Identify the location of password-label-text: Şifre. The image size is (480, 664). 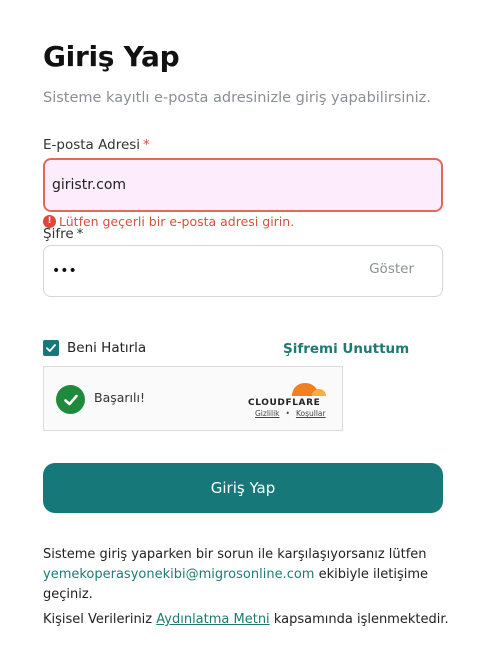
(58, 234).